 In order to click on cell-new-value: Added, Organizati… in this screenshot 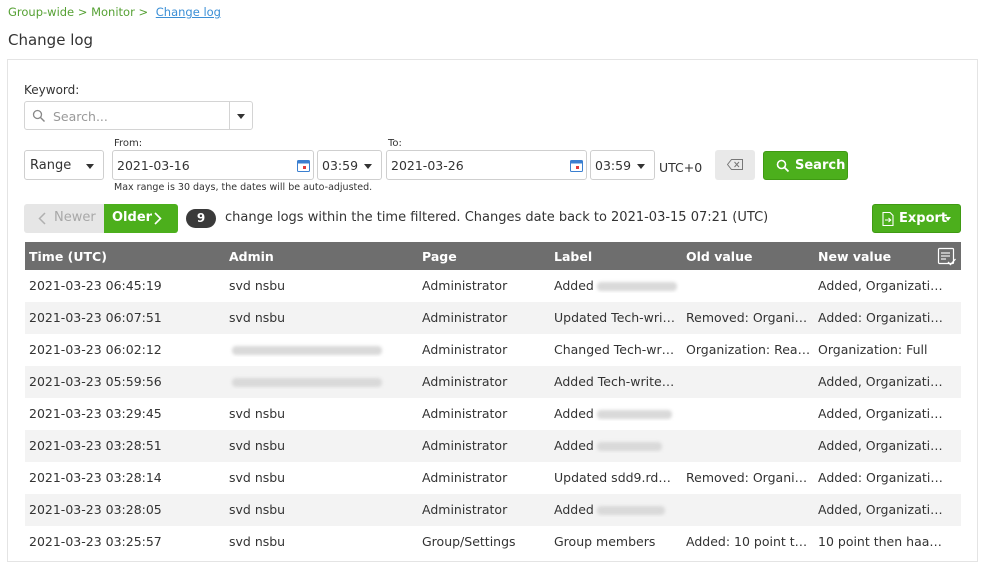, I will do `click(883, 285)`.